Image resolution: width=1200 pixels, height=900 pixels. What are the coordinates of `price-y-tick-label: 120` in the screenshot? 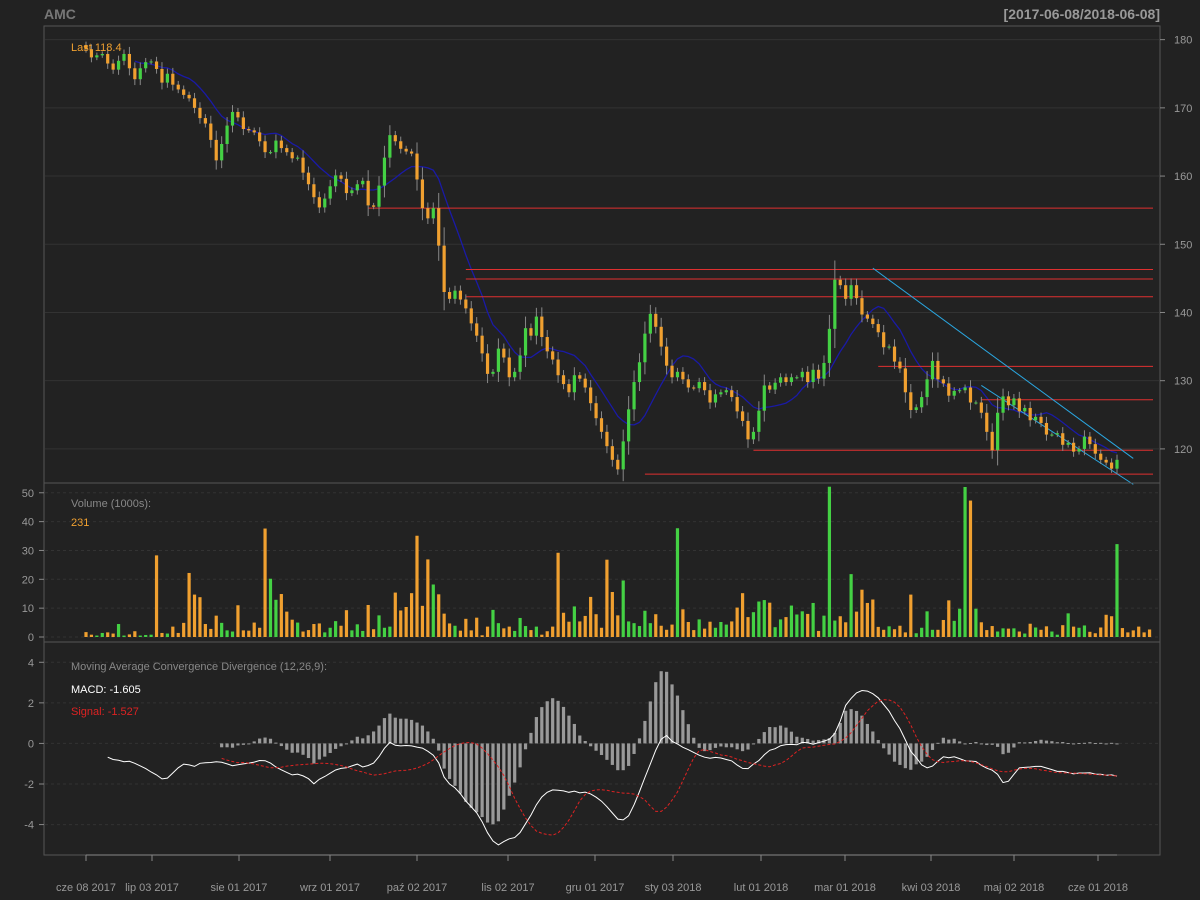 It's located at (1183, 450).